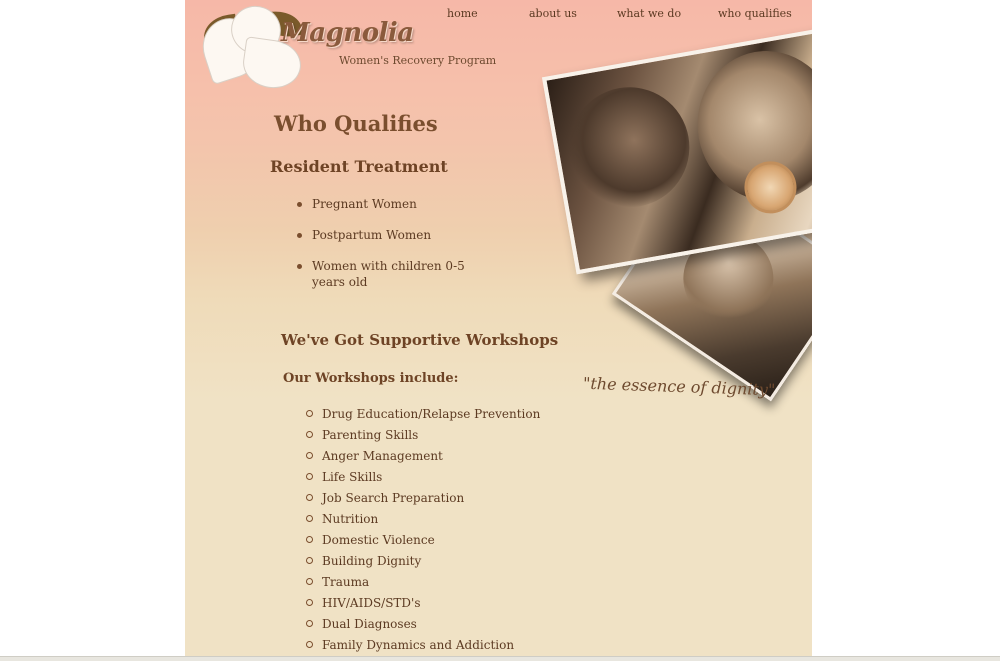  I want to click on list-item: Life Skills, so click(456, 479).